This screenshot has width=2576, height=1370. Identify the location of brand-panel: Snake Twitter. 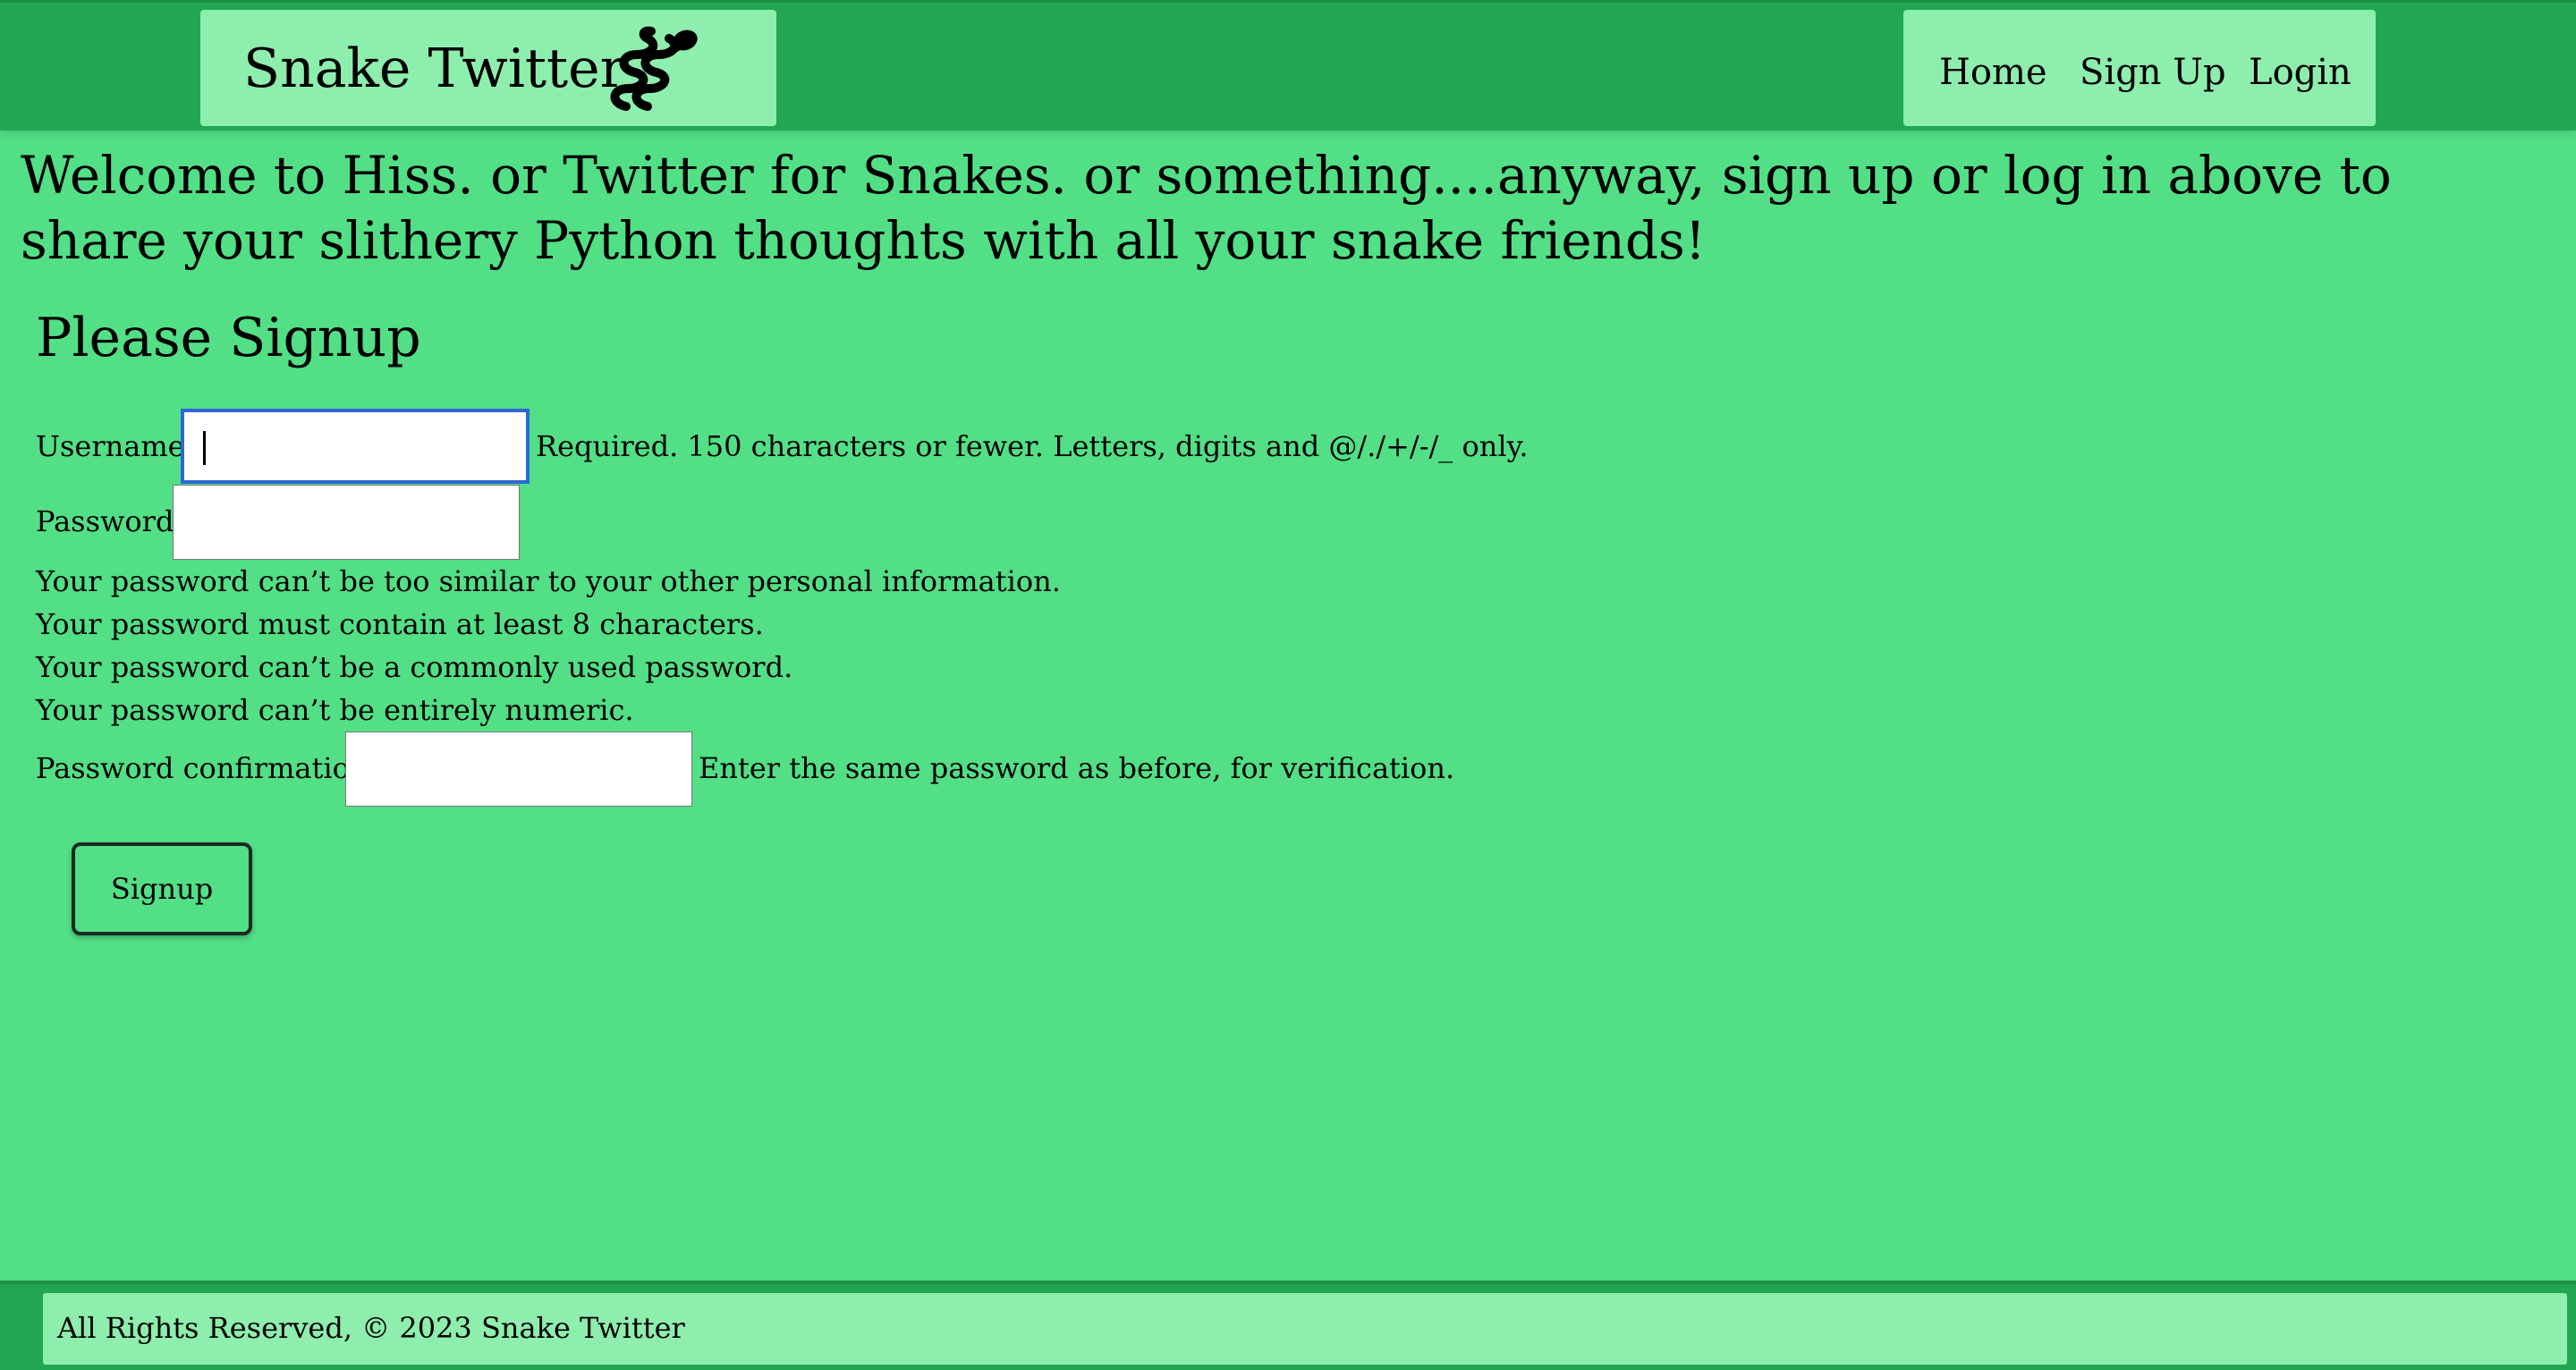
(488, 68).